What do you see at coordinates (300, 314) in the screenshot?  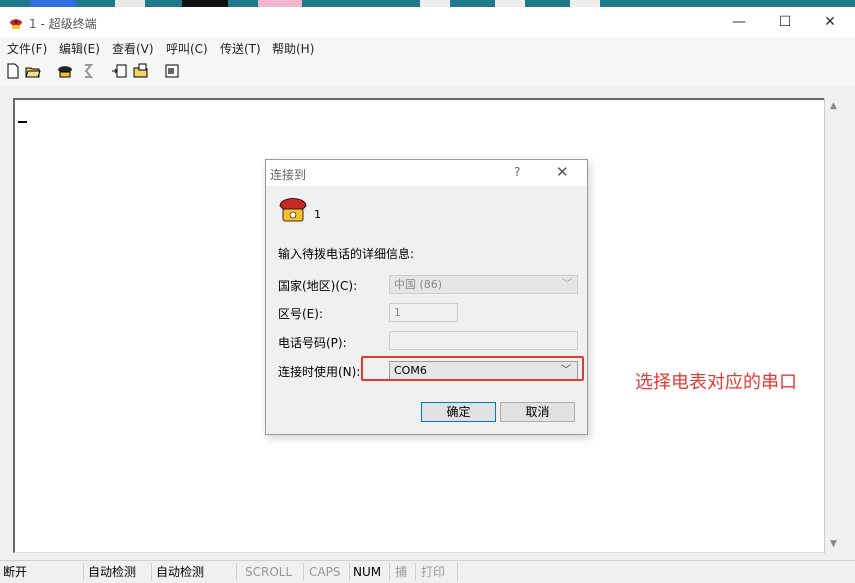 I see `area-code-label: 区号(E):` at bounding box center [300, 314].